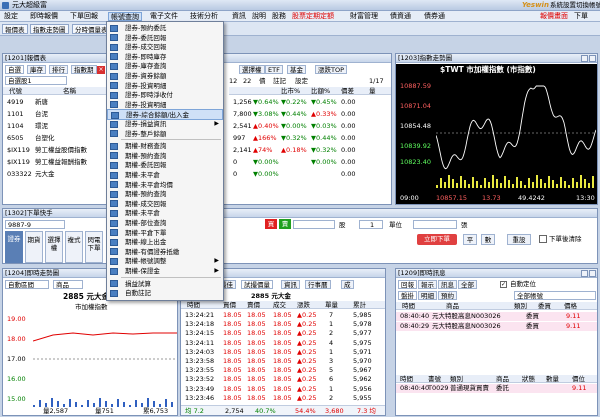 The width and height of the screenshot is (600, 417). I want to click on tick-row: 13:24:11 18.05 18.05 18.05 ▲0.25 4 5,975, so click(283, 343).